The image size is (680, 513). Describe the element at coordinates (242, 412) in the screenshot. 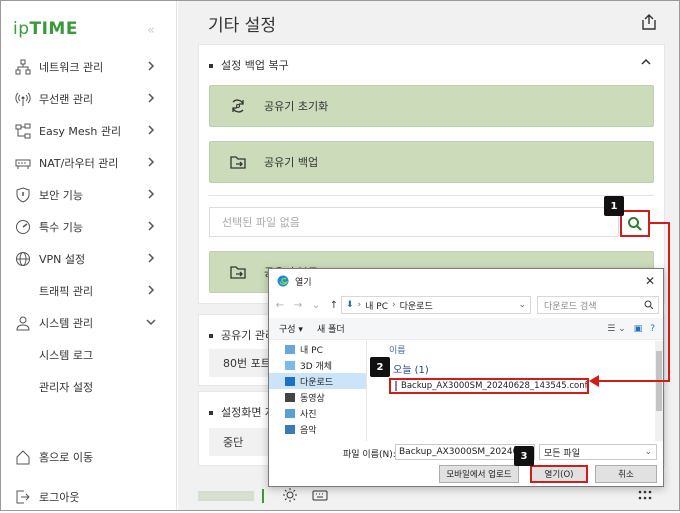

I see `section-heading: 설정화면 자` at that location.